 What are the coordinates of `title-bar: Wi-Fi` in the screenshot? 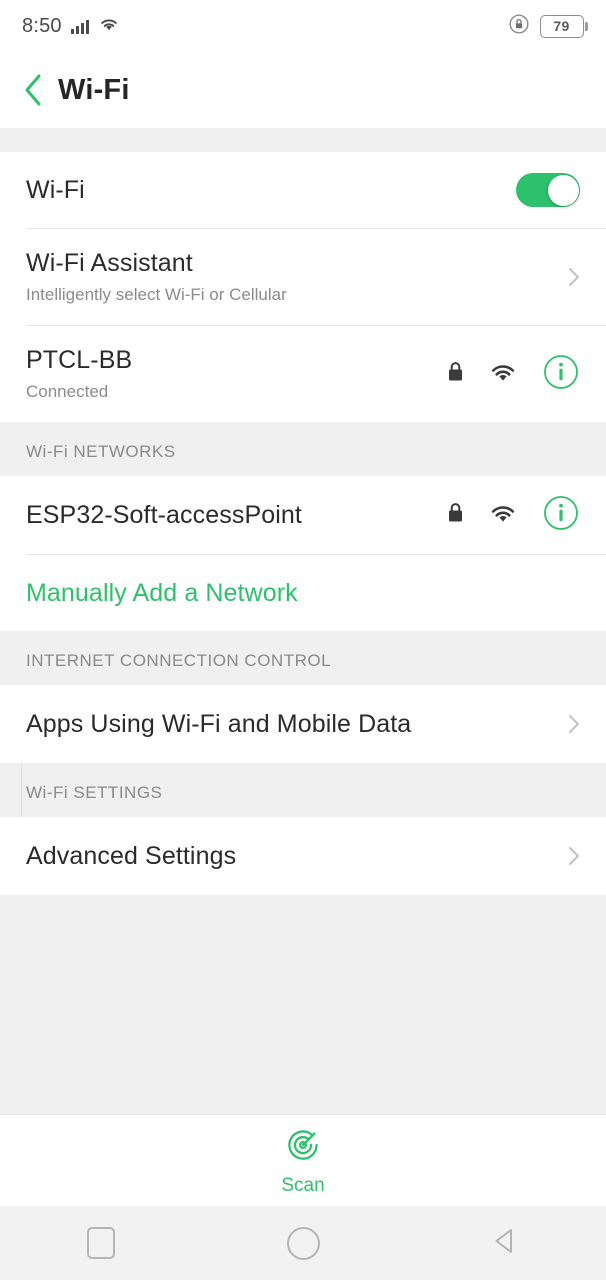 It's located at (303, 90).